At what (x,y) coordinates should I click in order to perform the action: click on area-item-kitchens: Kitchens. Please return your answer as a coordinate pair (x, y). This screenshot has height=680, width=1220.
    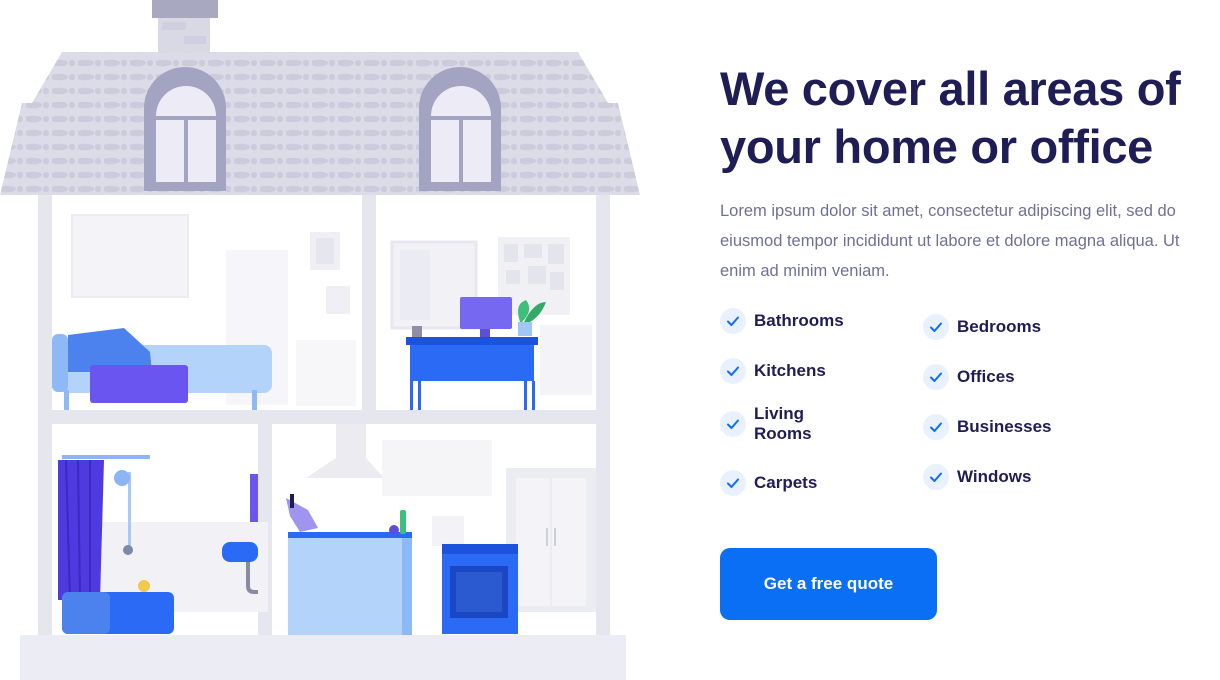
    Looking at the image, I should click on (773, 371).